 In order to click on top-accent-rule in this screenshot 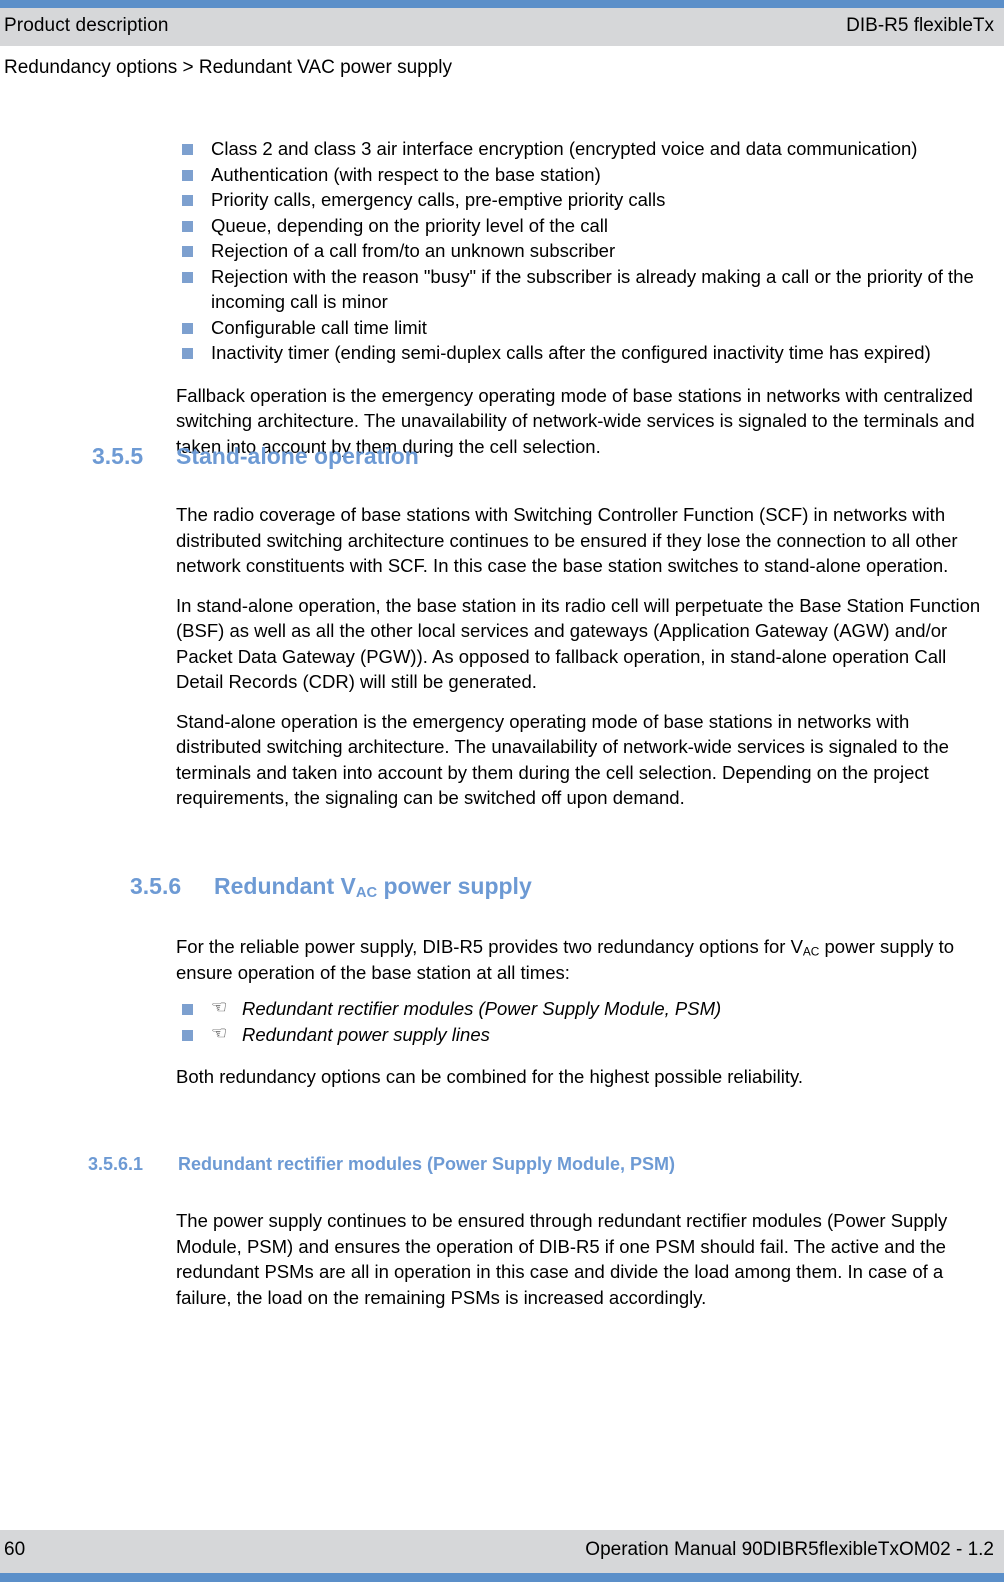, I will do `click(502, 4)`.